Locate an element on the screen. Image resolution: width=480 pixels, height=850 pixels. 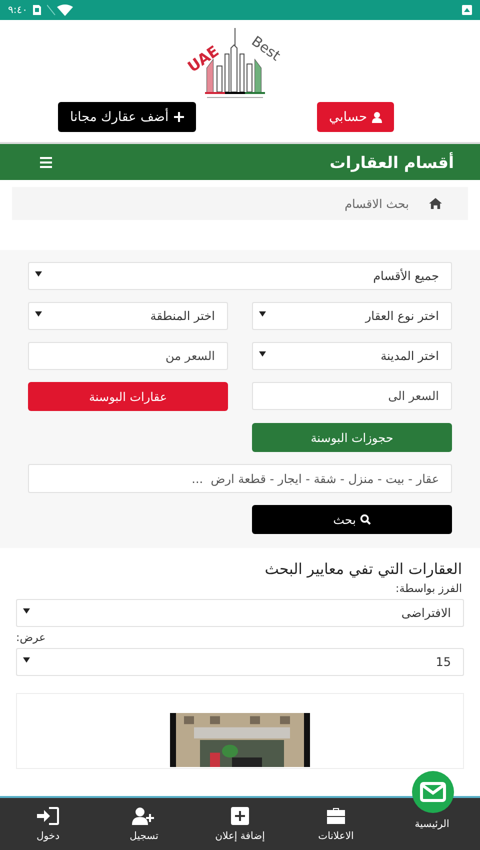
plus-icon is located at coordinates (179, 117).